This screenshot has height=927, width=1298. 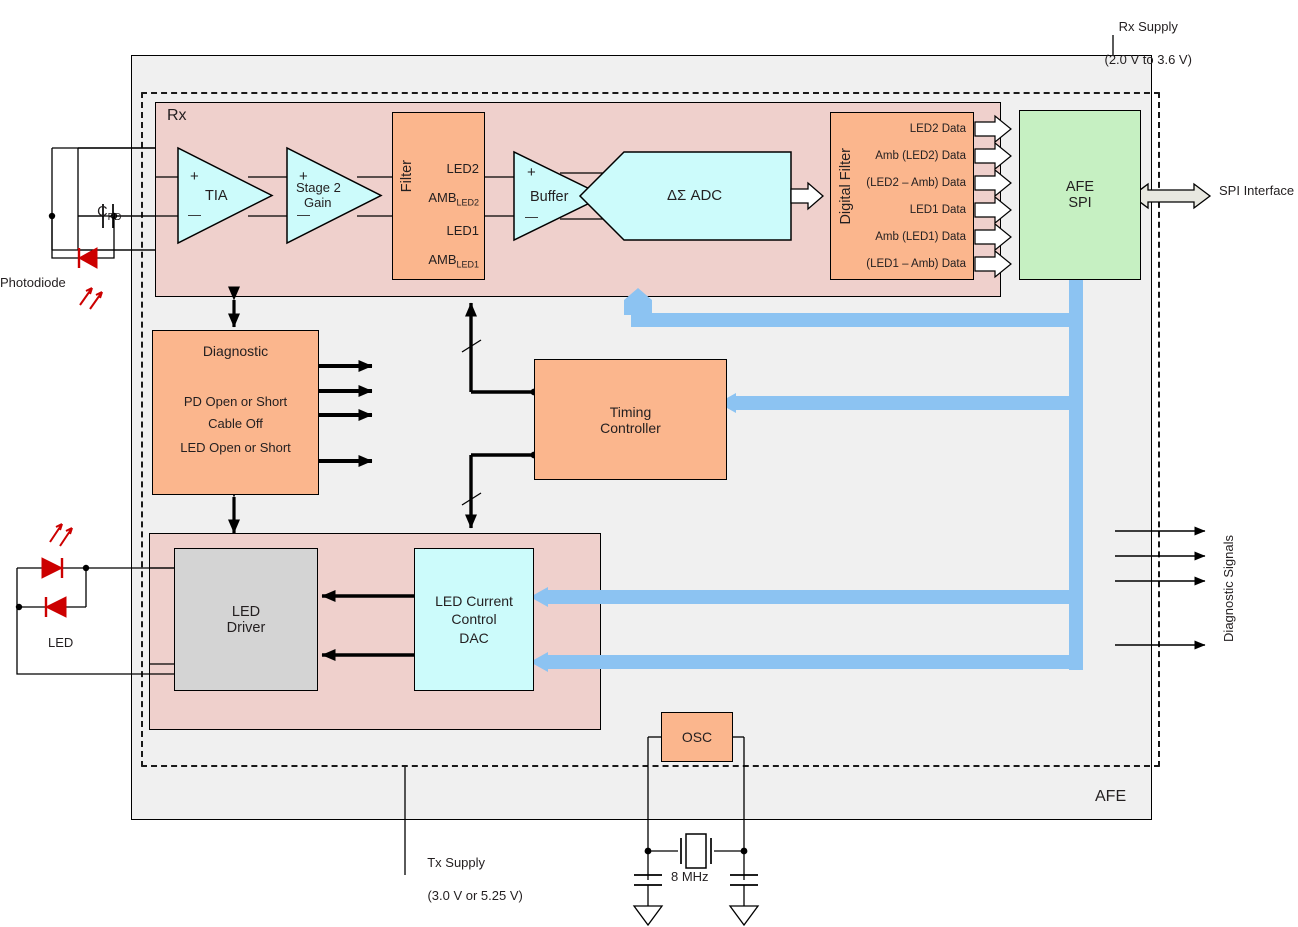 What do you see at coordinates (1111, 796) in the screenshot?
I see `afe-chip-label: AFE` at bounding box center [1111, 796].